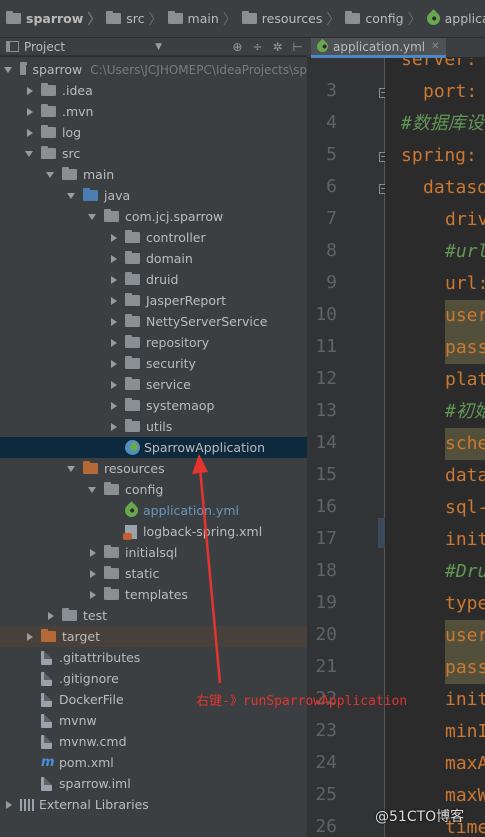 This screenshot has width=485, height=837. I want to click on breadcrumb-item: application.yml, so click(454, 18).